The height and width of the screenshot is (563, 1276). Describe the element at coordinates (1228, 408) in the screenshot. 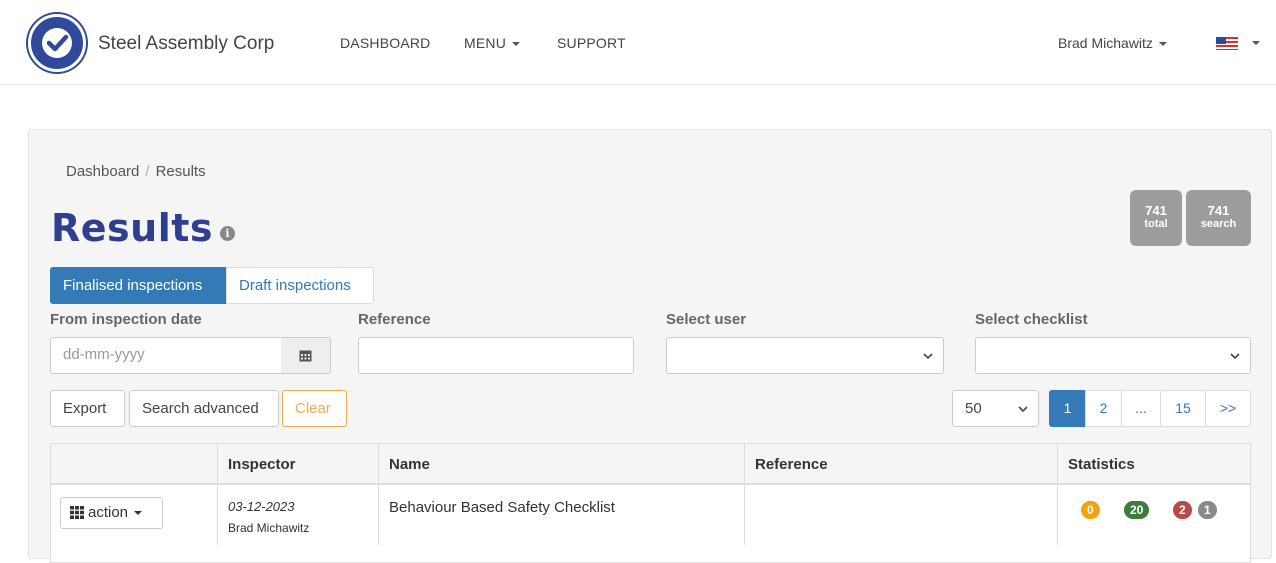

I see `next-page-button: >>` at that location.